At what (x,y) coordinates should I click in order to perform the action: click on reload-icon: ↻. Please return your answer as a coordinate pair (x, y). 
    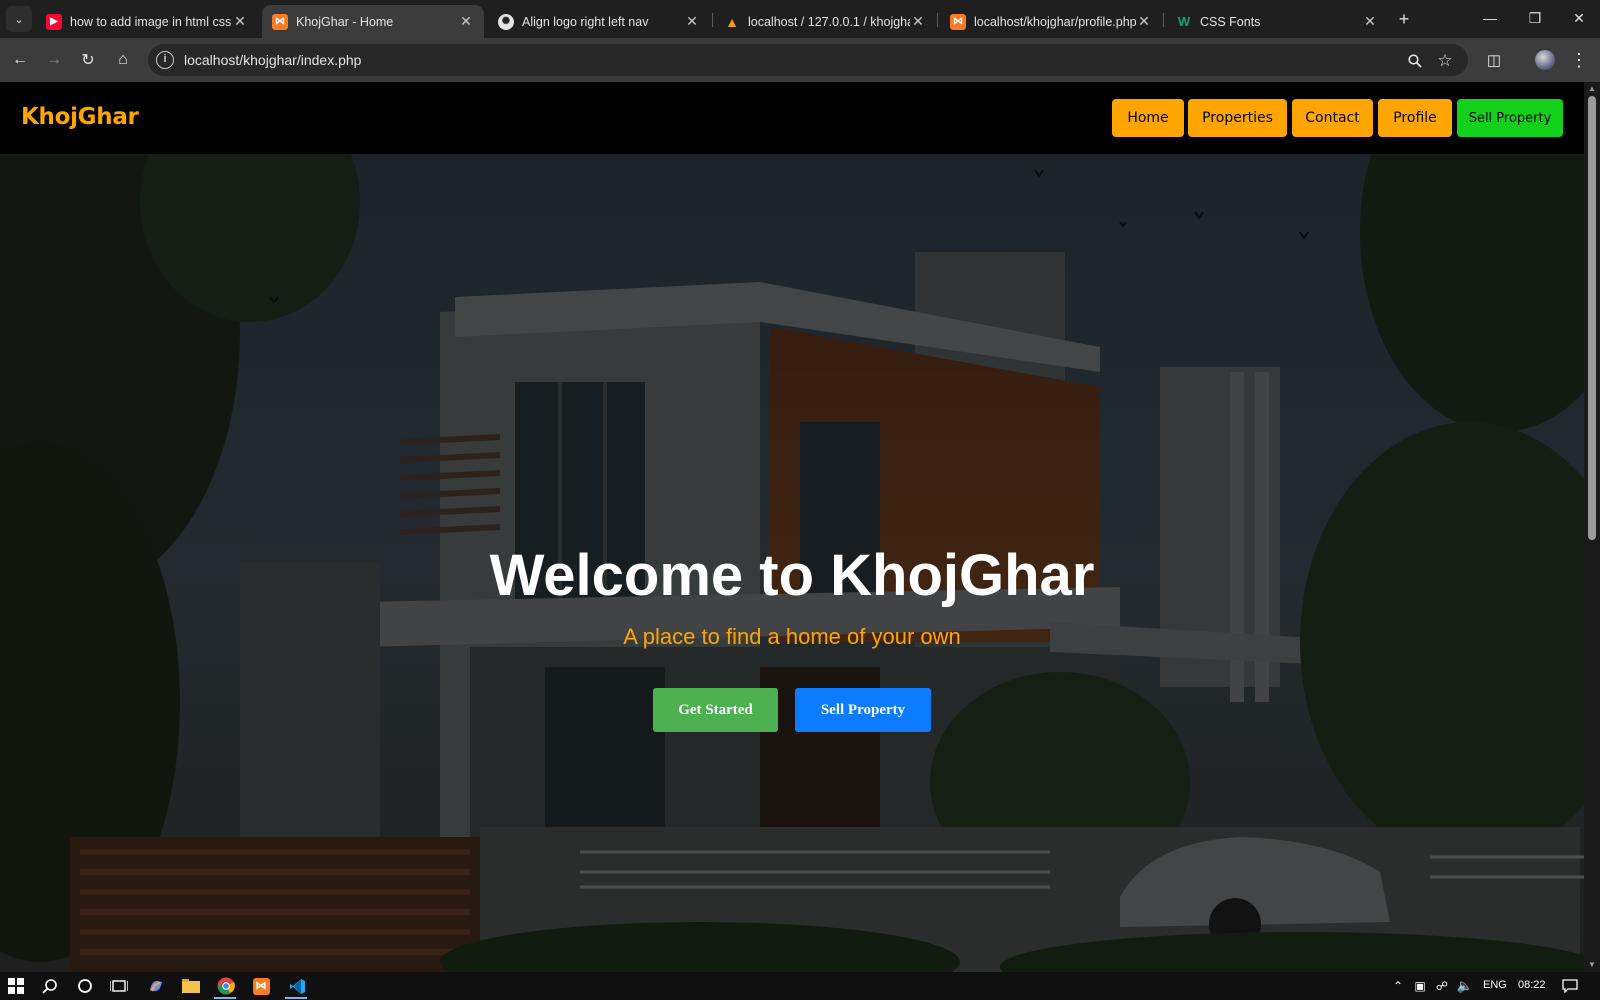
    Looking at the image, I should click on (88, 60).